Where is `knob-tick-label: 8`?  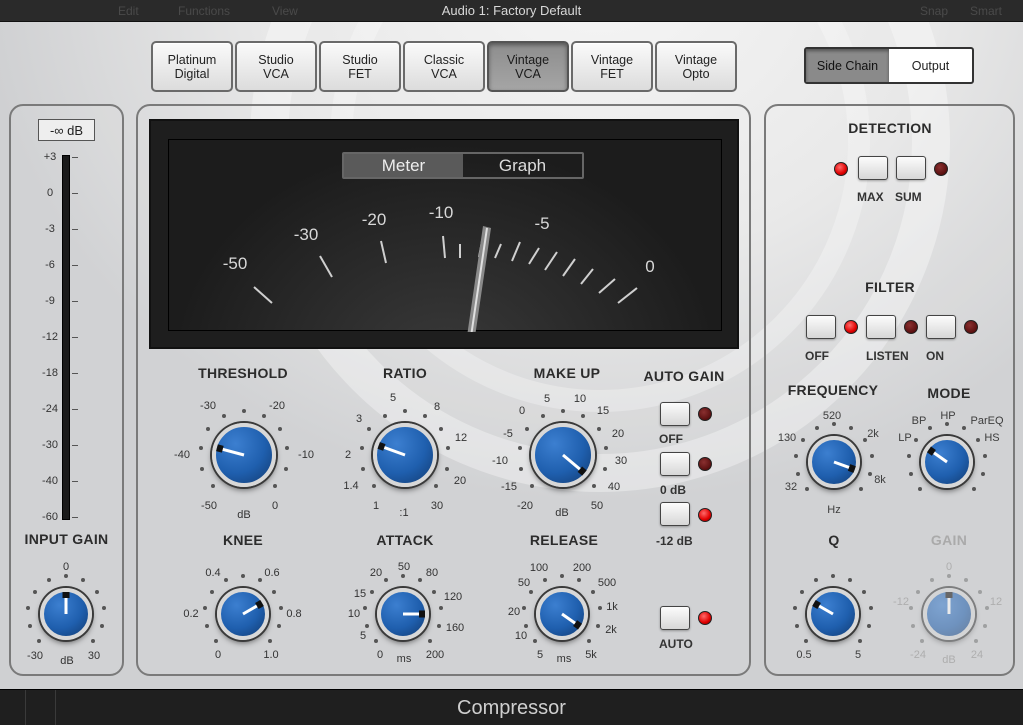
knob-tick-label: 8 is located at coordinates (437, 407).